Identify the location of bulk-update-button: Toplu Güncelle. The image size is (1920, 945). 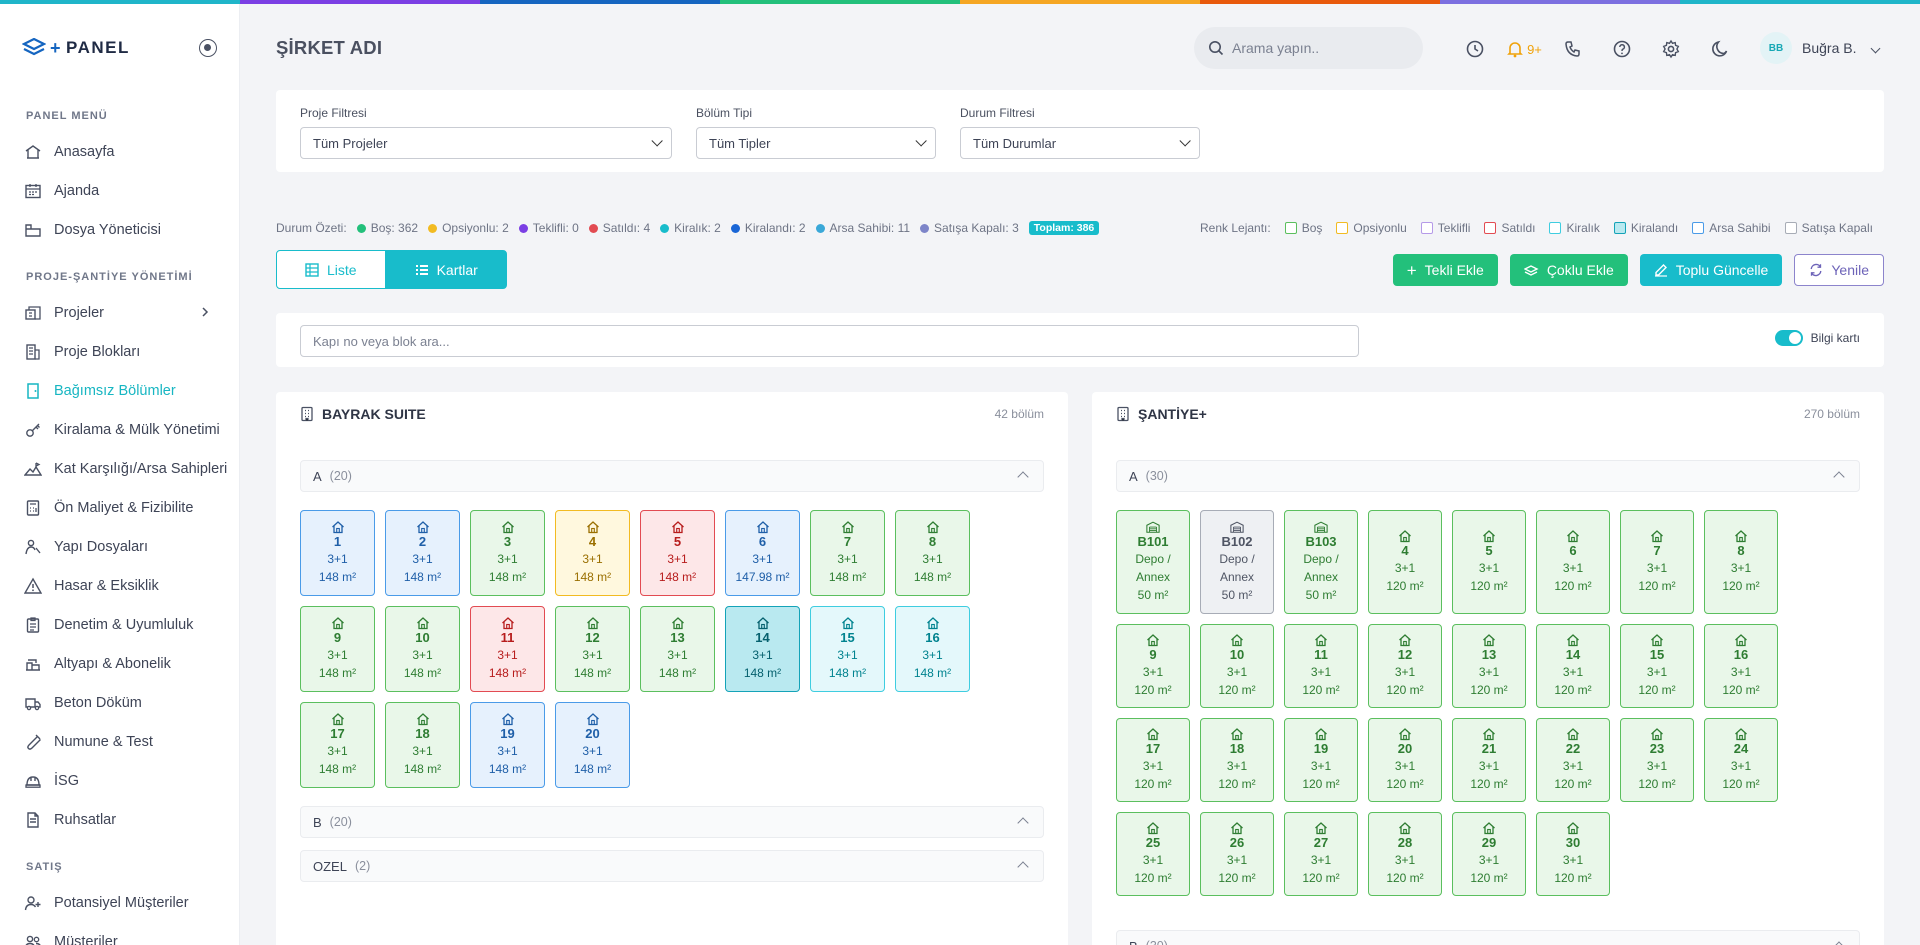
(1711, 270).